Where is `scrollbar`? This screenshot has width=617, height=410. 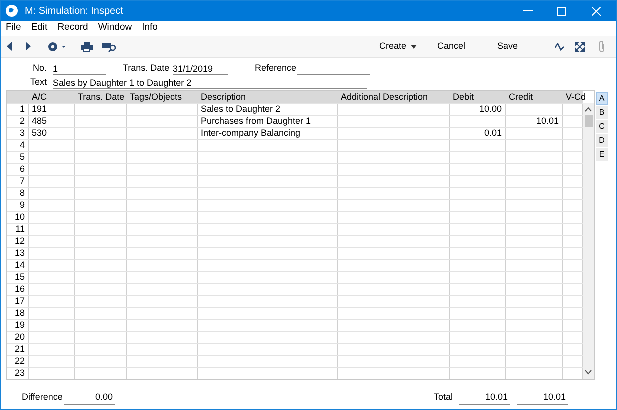
scrollbar is located at coordinates (588, 241).